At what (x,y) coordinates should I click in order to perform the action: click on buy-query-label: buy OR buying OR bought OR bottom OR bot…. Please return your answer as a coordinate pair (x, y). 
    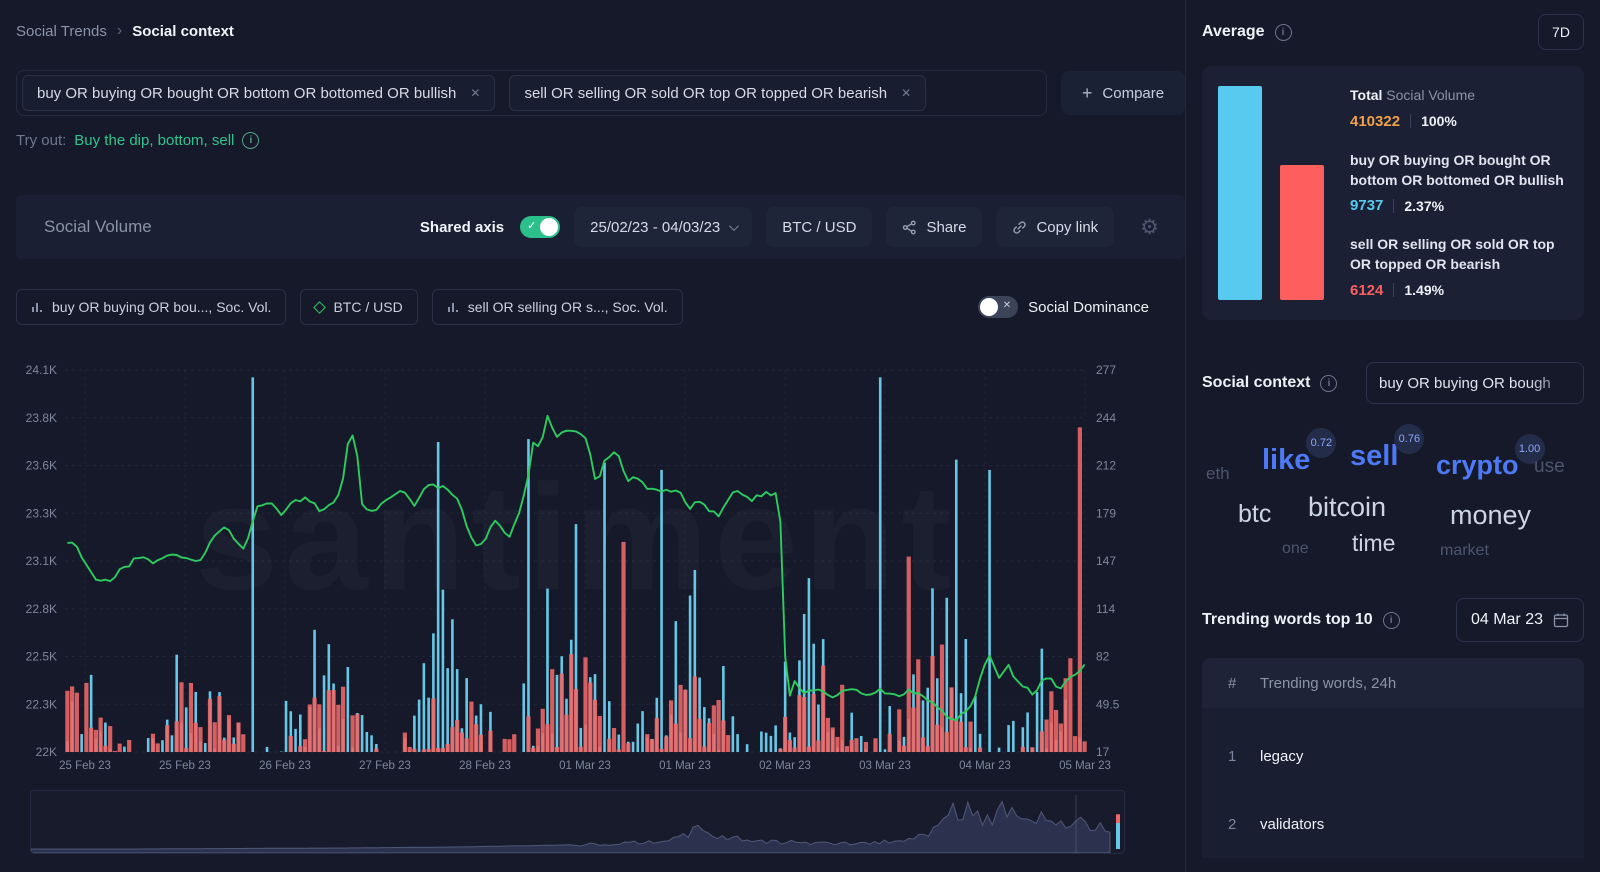
    Looking at the image, I should click on (1457, 169).